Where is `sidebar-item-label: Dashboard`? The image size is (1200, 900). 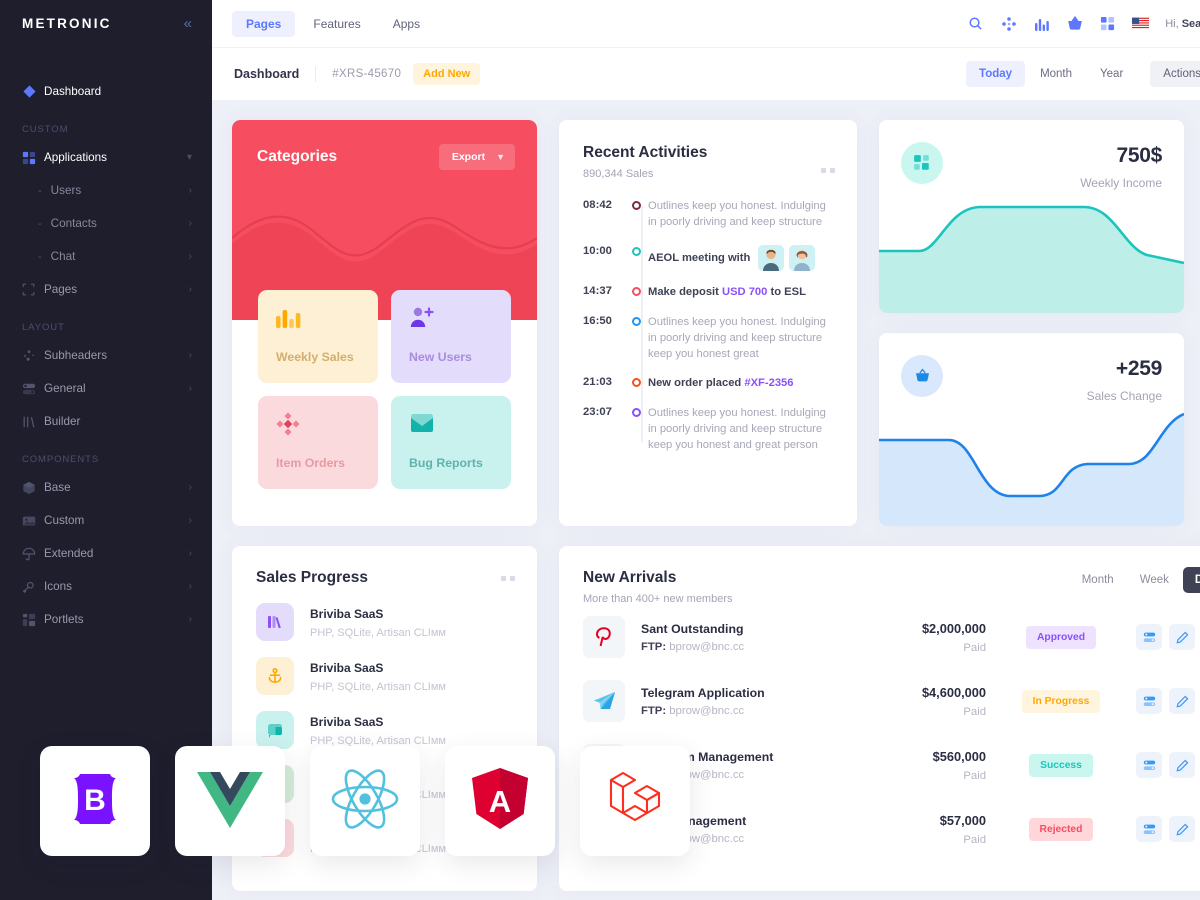
sidebar-item-label: Dashboard is located at coordinates (73, 91).